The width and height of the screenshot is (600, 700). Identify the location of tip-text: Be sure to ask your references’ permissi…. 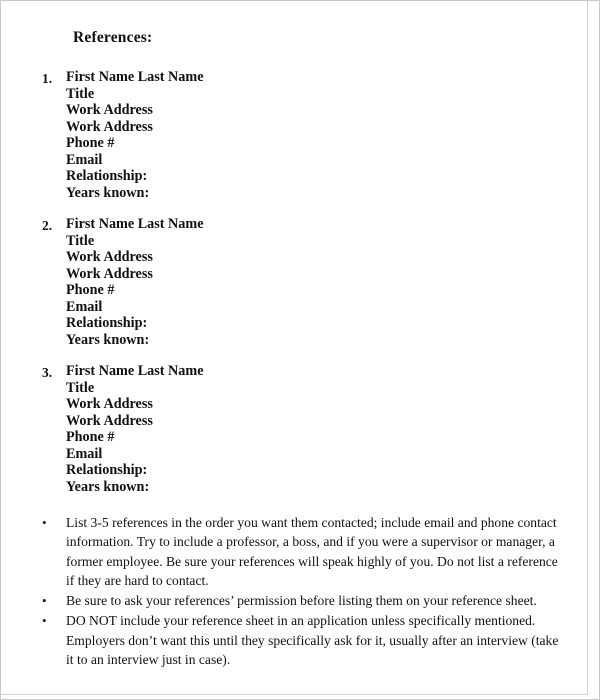
(301, 601).